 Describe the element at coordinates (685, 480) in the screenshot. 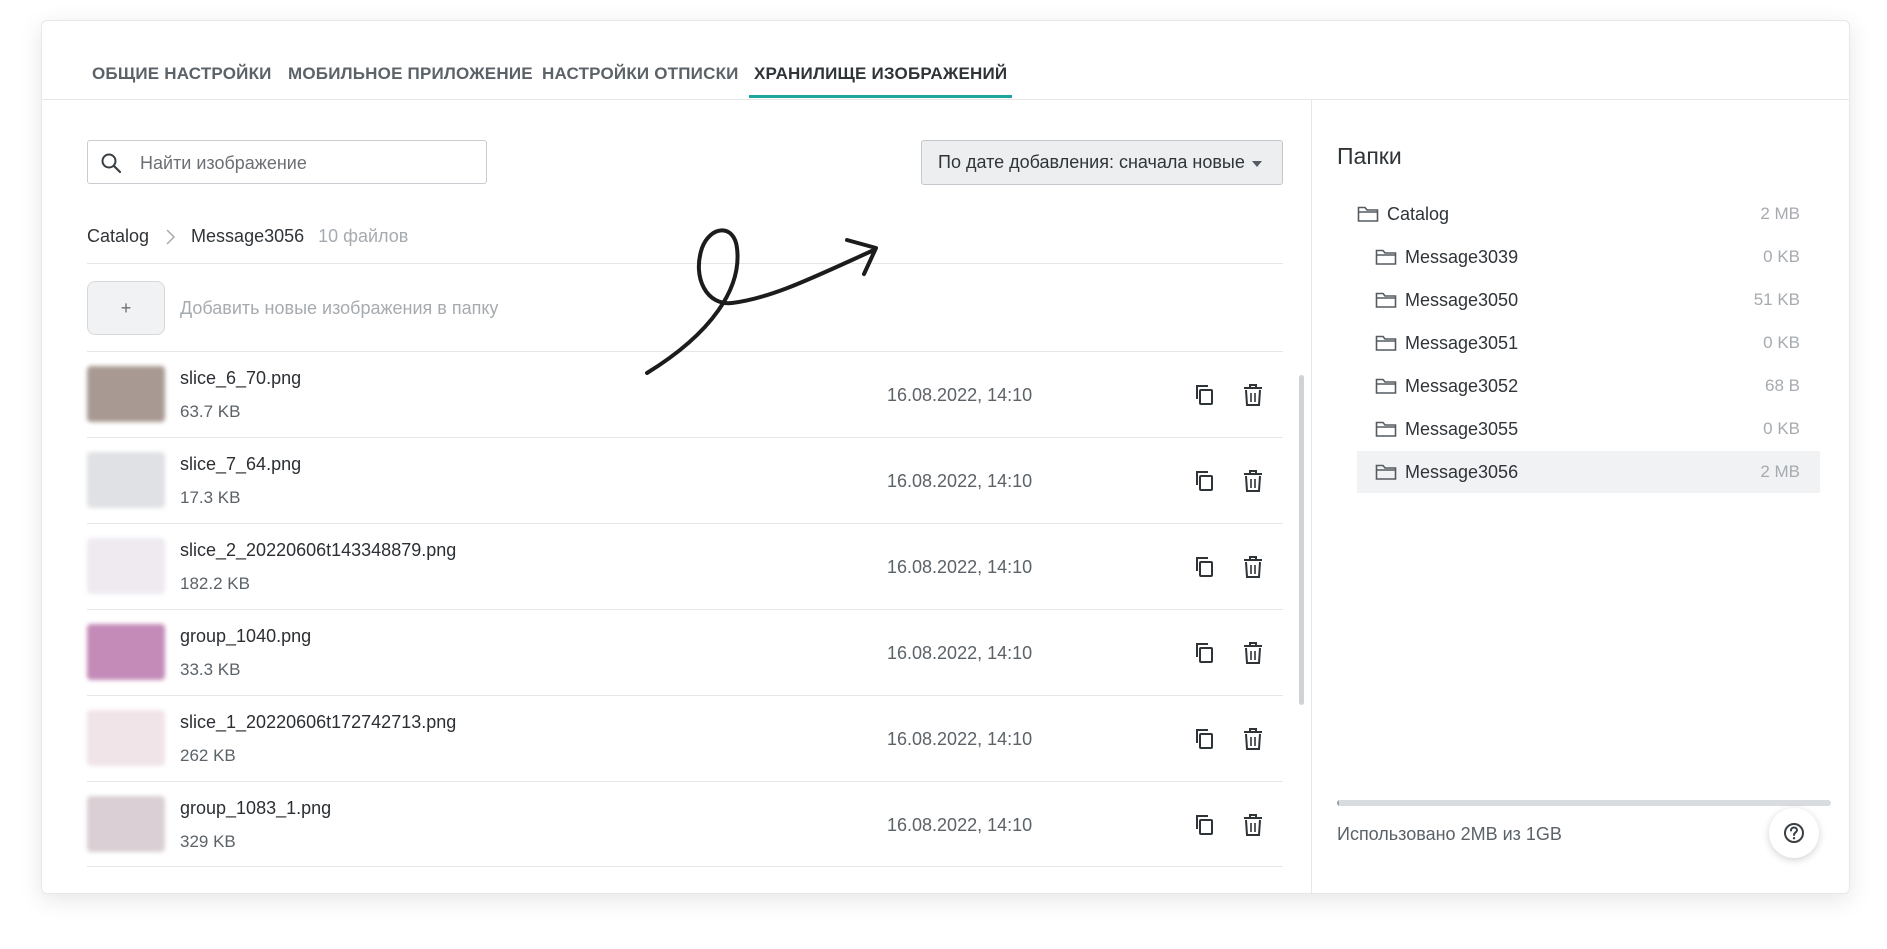

I see `file-row: slice_7_64.png 17.3 KB 16.08.2022, 14:10` at that location.